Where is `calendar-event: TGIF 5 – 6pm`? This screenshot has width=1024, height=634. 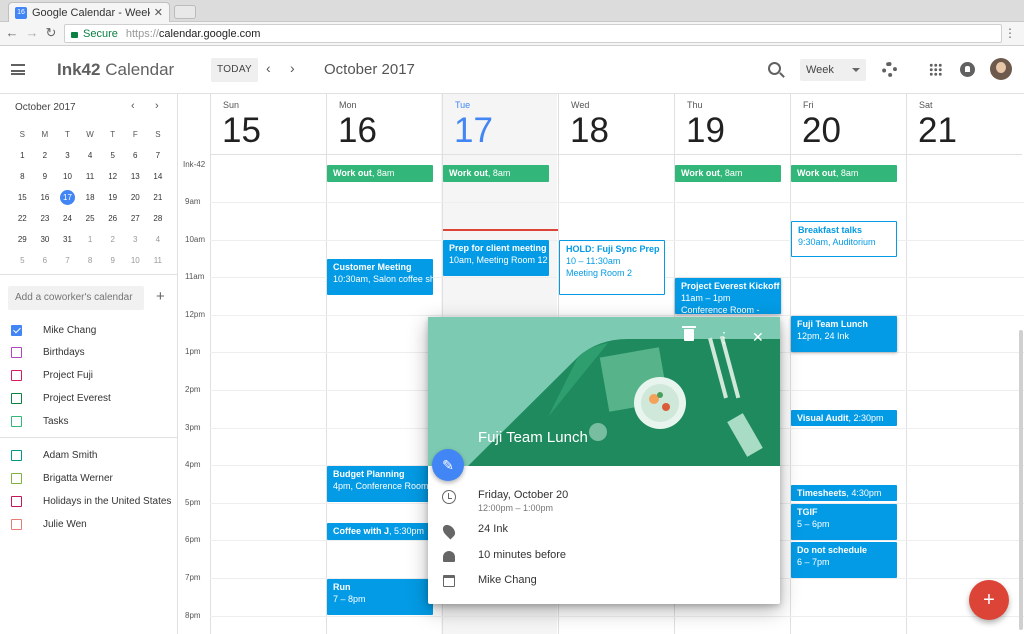 calendar-event: TGIF 5 – 6pm is located at coordinates (844, 522).